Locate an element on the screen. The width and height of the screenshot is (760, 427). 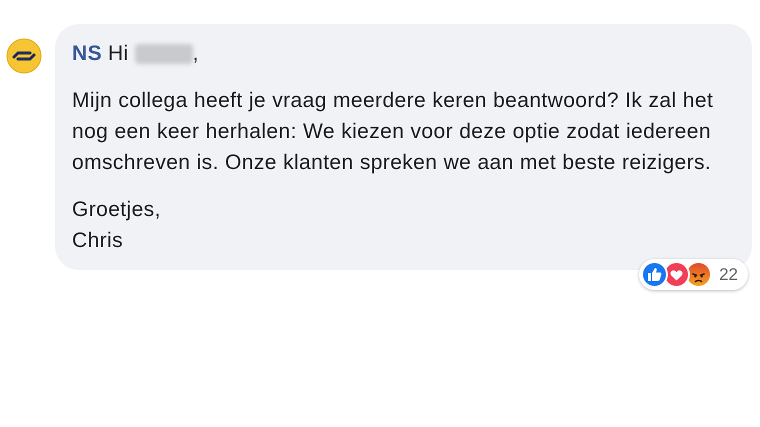
reactions-pill: 22 is located at coordinates (693, 274).